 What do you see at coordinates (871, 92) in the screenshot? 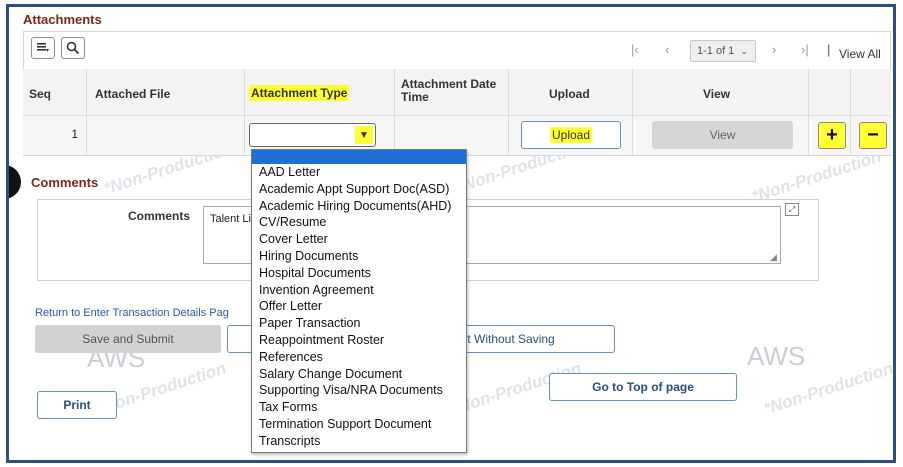
I see `header-remove-cell` at bounding box center [871, 92].